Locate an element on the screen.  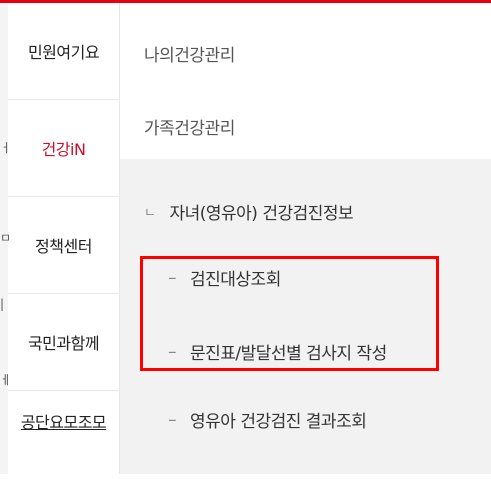
submenu-item-label: 영유아 건강검진 결과조회 is located at coordinates (278, 422).